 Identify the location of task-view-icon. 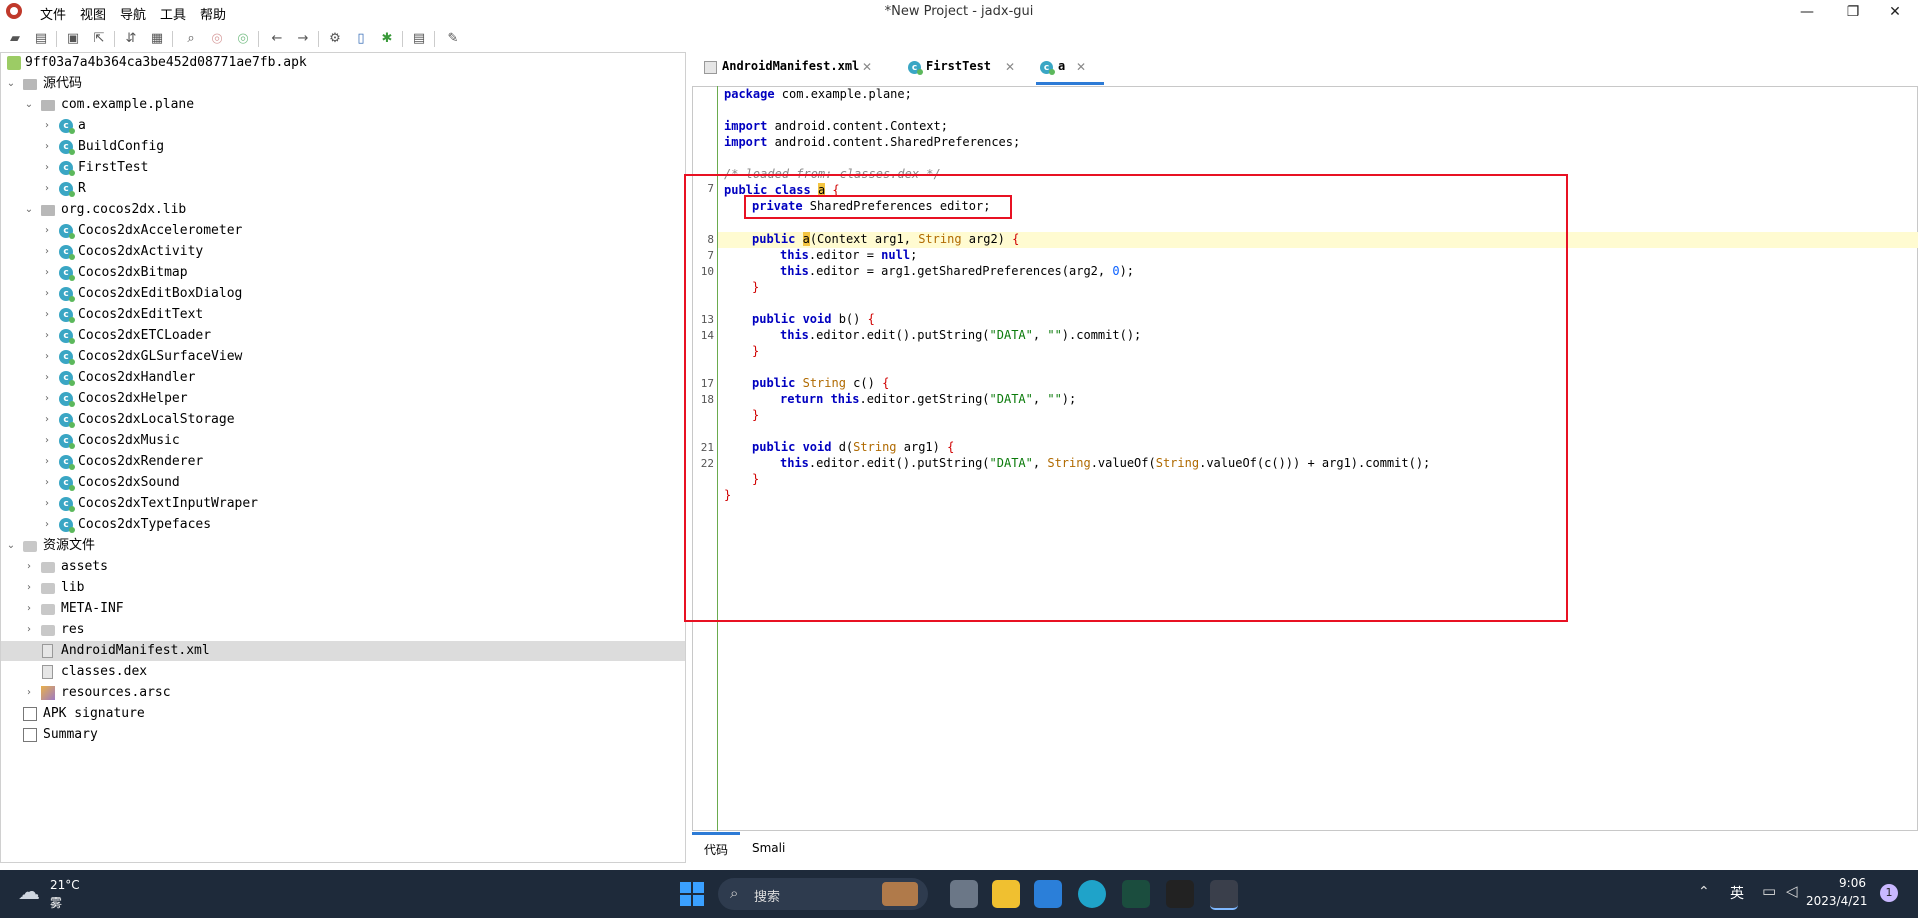
(964, 894).